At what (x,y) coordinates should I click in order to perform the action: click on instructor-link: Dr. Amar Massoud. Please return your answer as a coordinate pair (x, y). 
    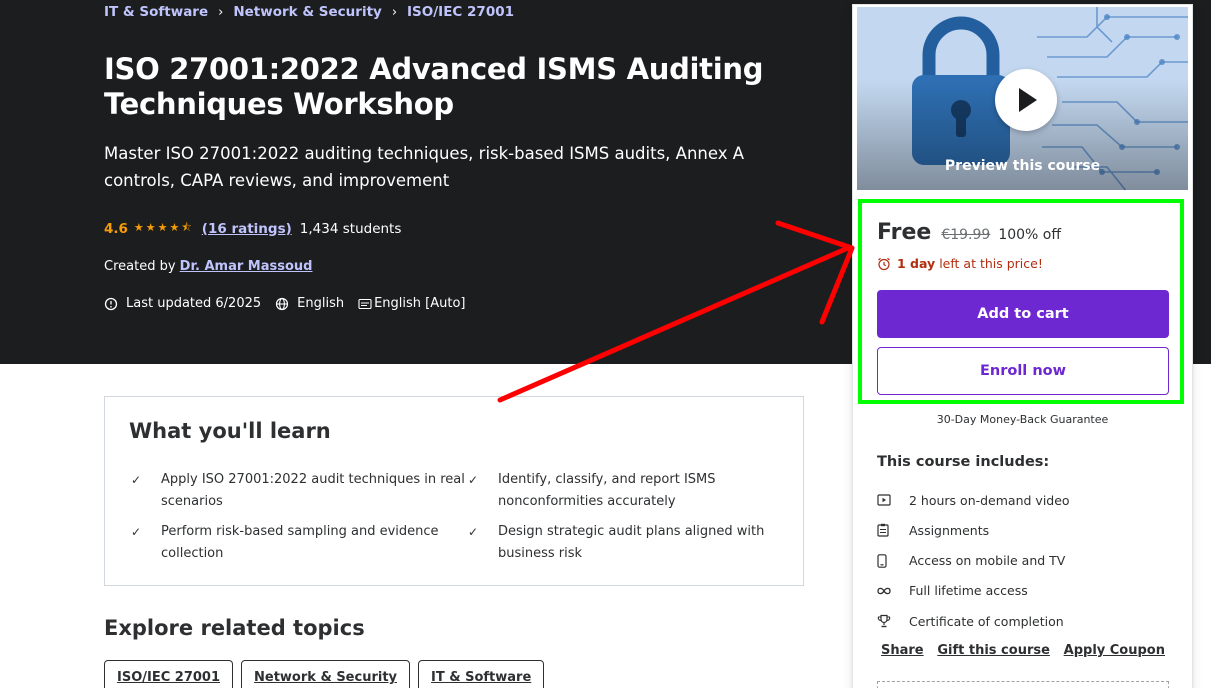
    Looking at the image, I should click on (246, 266).